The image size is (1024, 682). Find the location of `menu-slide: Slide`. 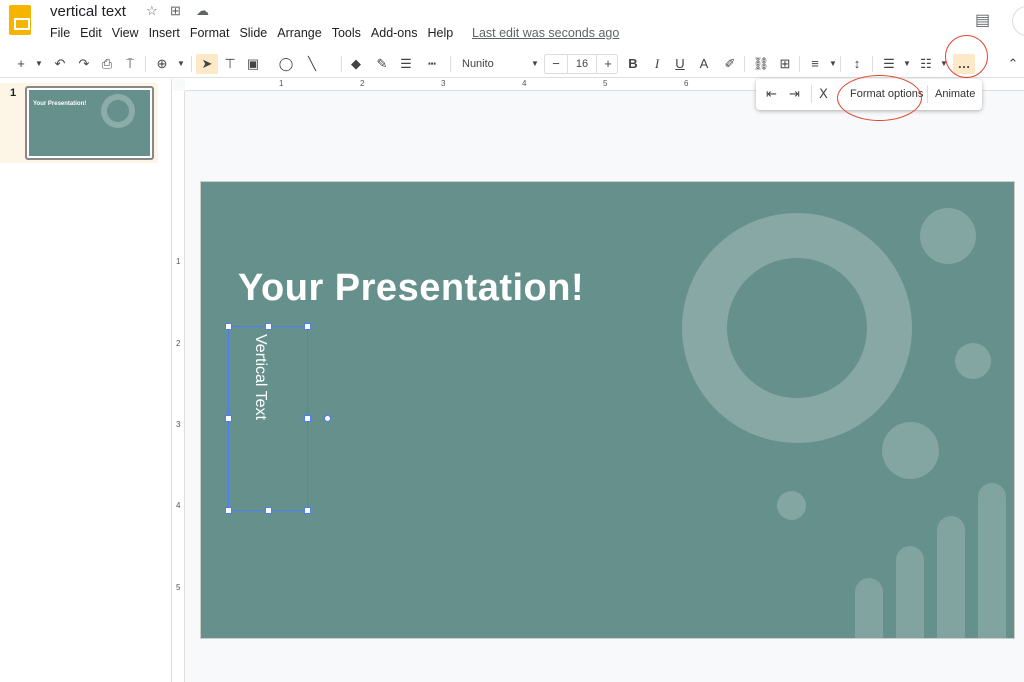

menu-slide: Slide is located at coordinates (253, 33).